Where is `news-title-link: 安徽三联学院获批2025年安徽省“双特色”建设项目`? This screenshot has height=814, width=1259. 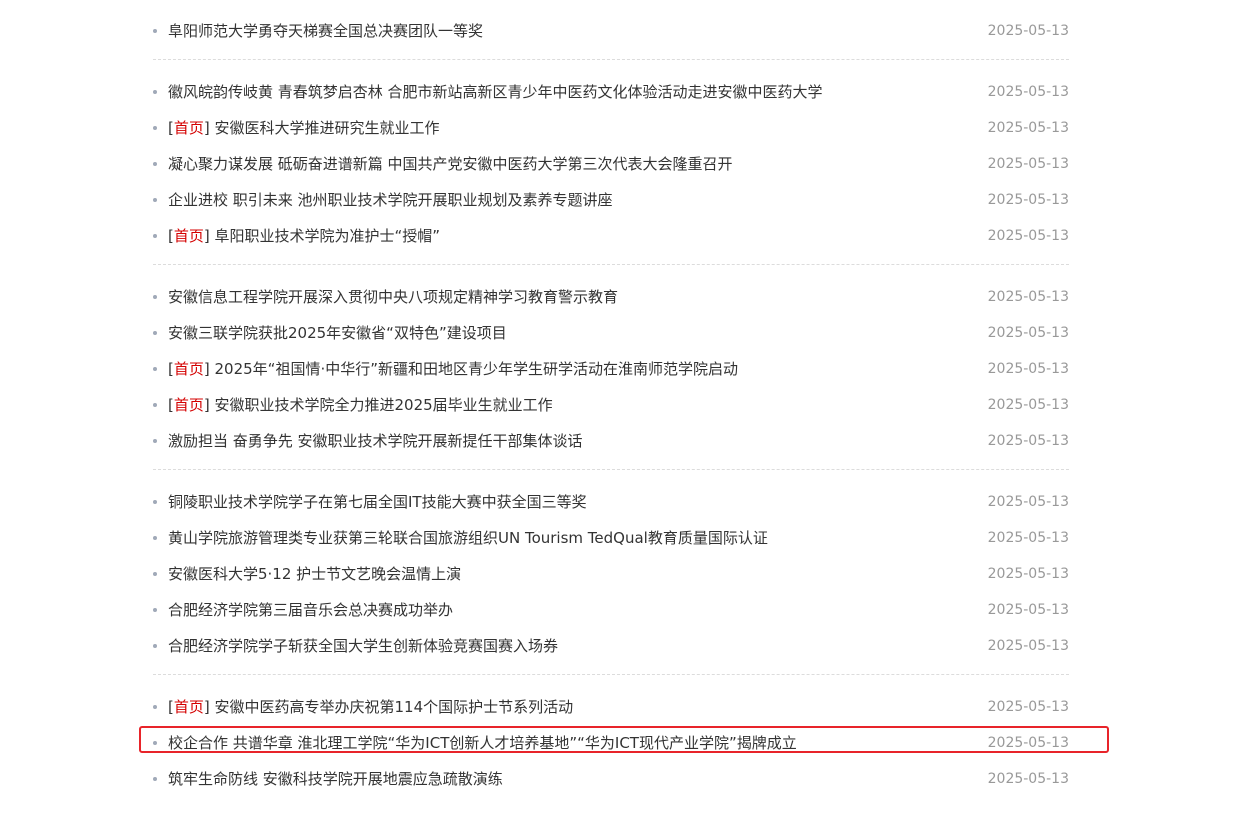 news-title-link: 安徽三联学院获批2025年安徽省“双特色”建设项目 is located at coordinates (337, 333).